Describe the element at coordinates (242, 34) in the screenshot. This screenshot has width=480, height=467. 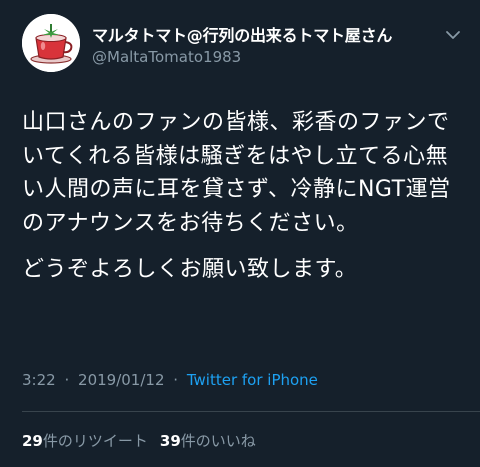
I see `author-display-name: マルタトマト@行列の出来るトマト屋さん` at that location.